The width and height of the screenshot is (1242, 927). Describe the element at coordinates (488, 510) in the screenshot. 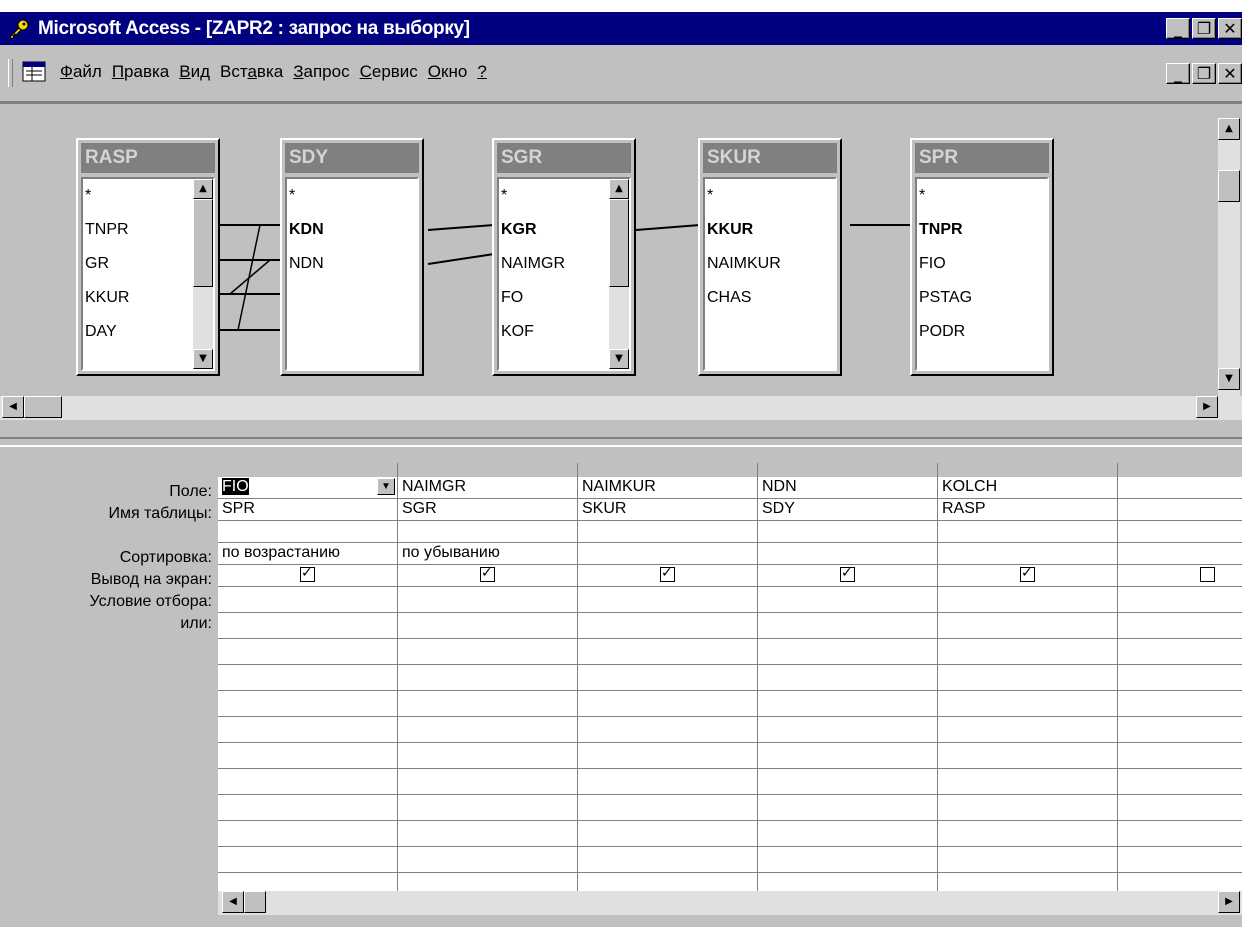

I see `table-cell: SGR` at that location.